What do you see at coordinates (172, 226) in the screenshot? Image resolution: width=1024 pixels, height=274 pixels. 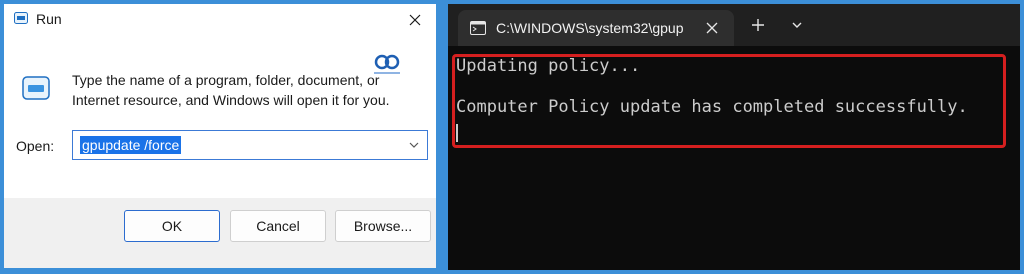 I see `ok-button: OK` at bounding box center [172, 226].